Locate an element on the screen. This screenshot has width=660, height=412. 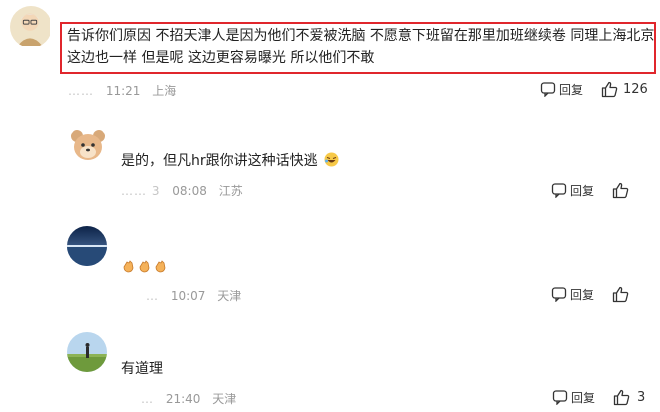
comment-text: 是的，但凡hr跟你讲这种话快逃 is located at coordinates (230, 161).